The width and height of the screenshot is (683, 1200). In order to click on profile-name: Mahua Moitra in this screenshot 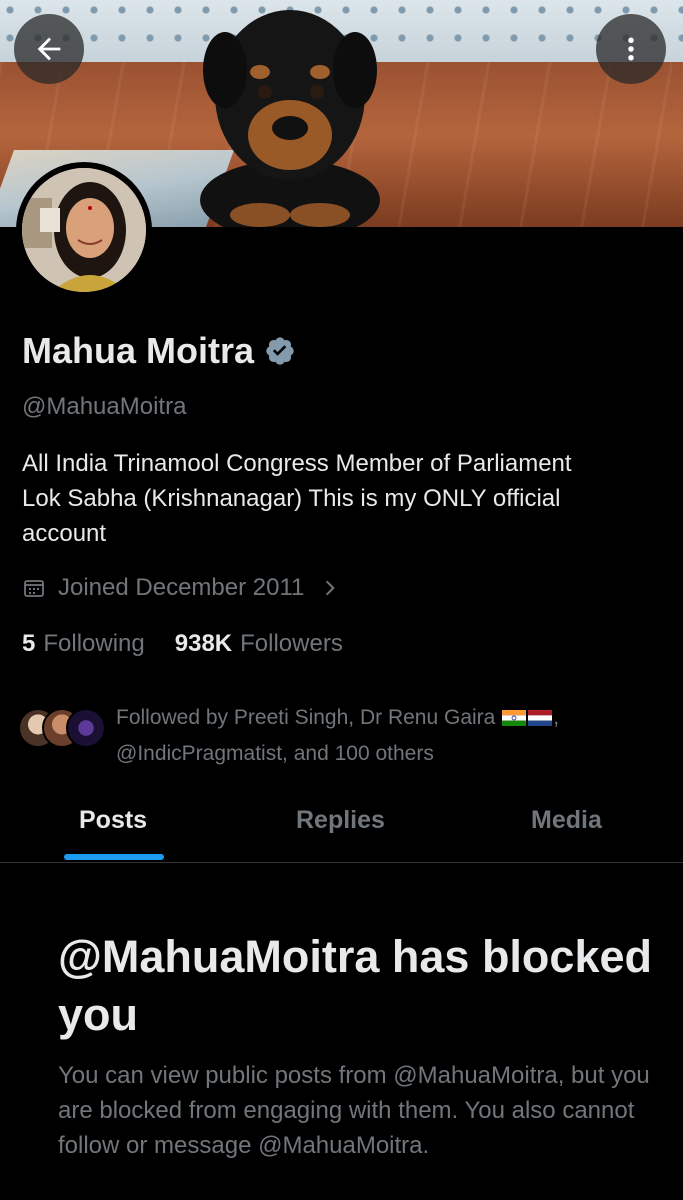, I will do `click(138, 350)`.